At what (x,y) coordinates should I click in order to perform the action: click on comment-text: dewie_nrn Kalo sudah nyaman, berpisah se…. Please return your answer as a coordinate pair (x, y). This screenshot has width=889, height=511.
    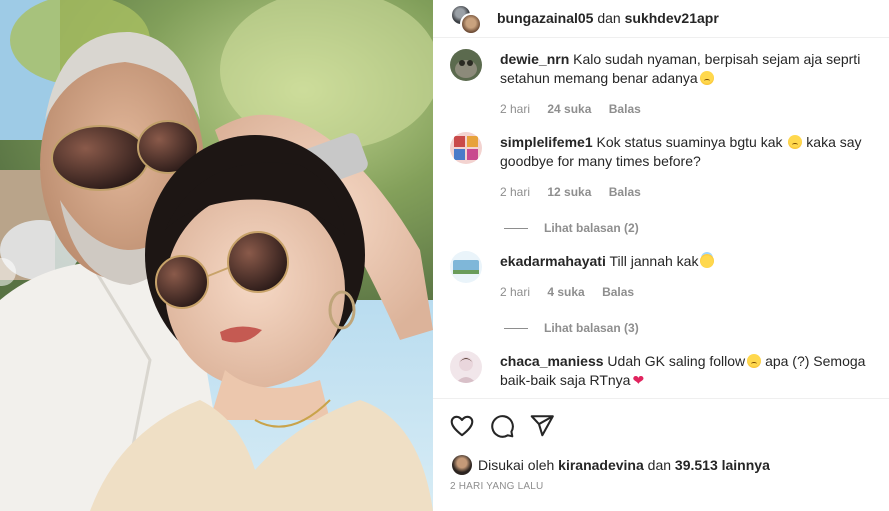
    Looking at the image, I should click on (690, 69).